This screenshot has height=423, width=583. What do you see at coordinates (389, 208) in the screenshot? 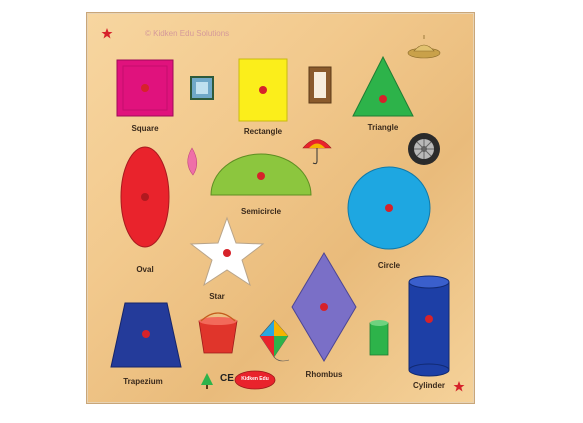
I see `circle-piece` at bounding box center [389, 208].